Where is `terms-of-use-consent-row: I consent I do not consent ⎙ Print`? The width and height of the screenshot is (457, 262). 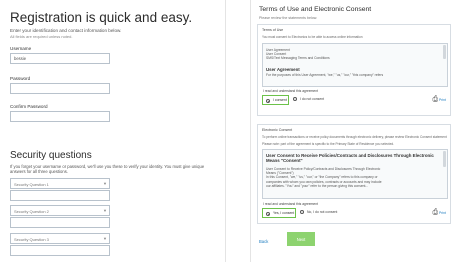
terms-of-use-consent-row: I consent I do not consent ⎙ Print is located at coordinates (355, 100).